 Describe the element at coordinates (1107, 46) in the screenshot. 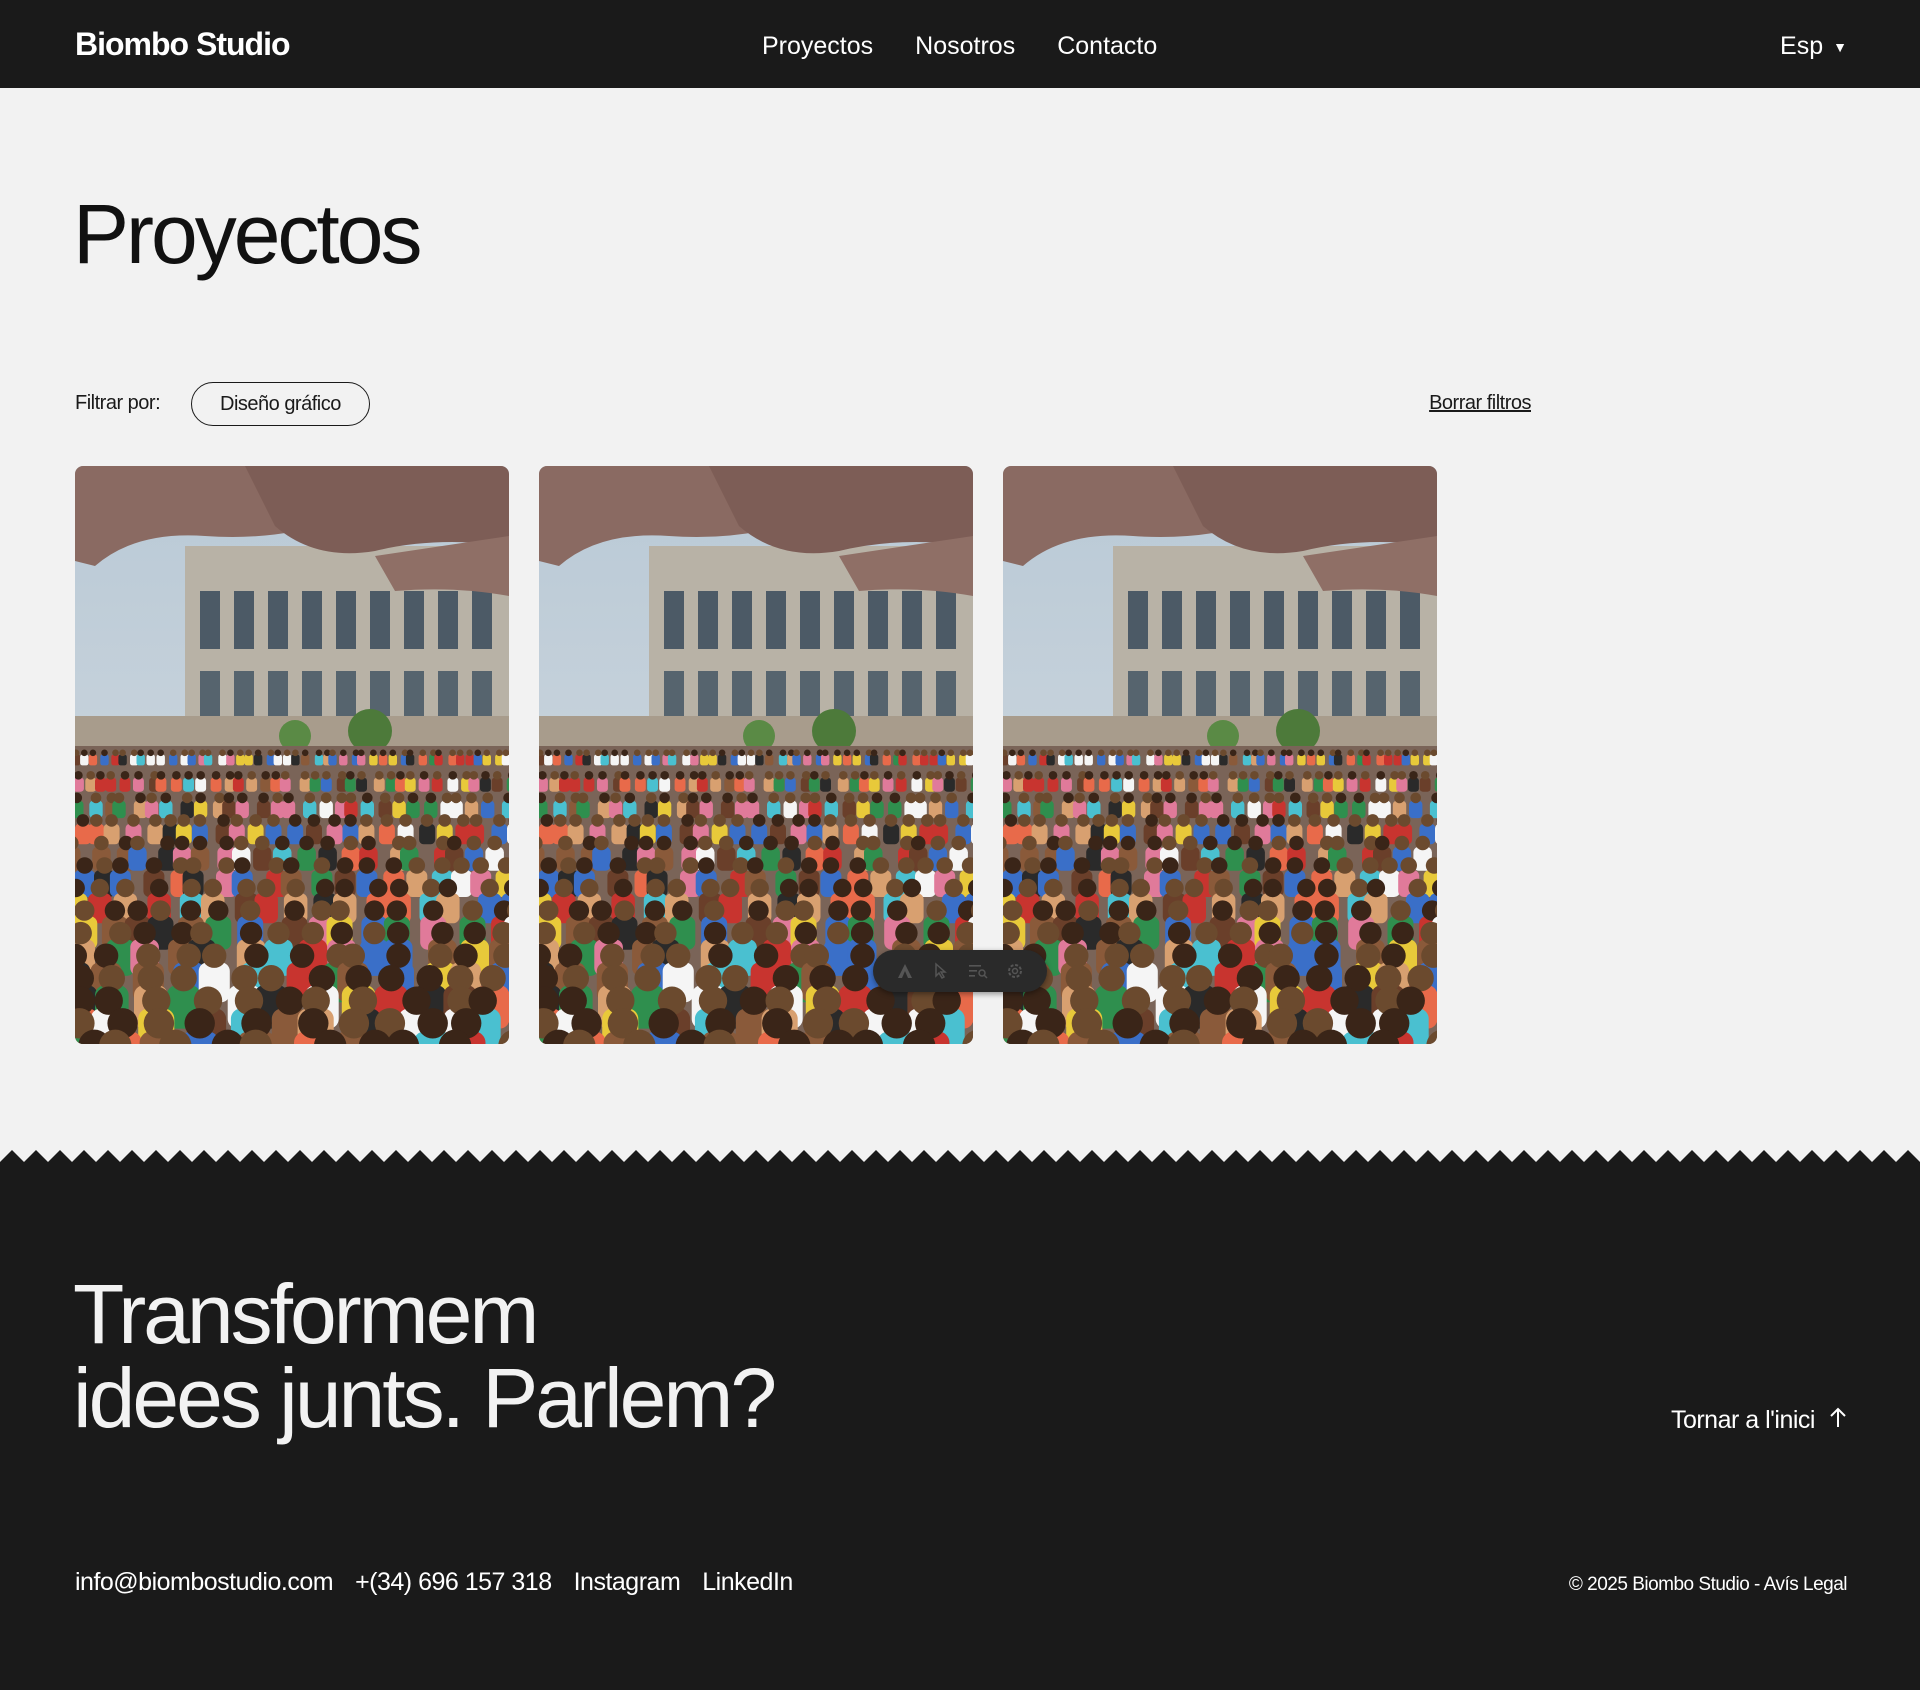

I see `nav-item-contacto: Contacto` at that location.